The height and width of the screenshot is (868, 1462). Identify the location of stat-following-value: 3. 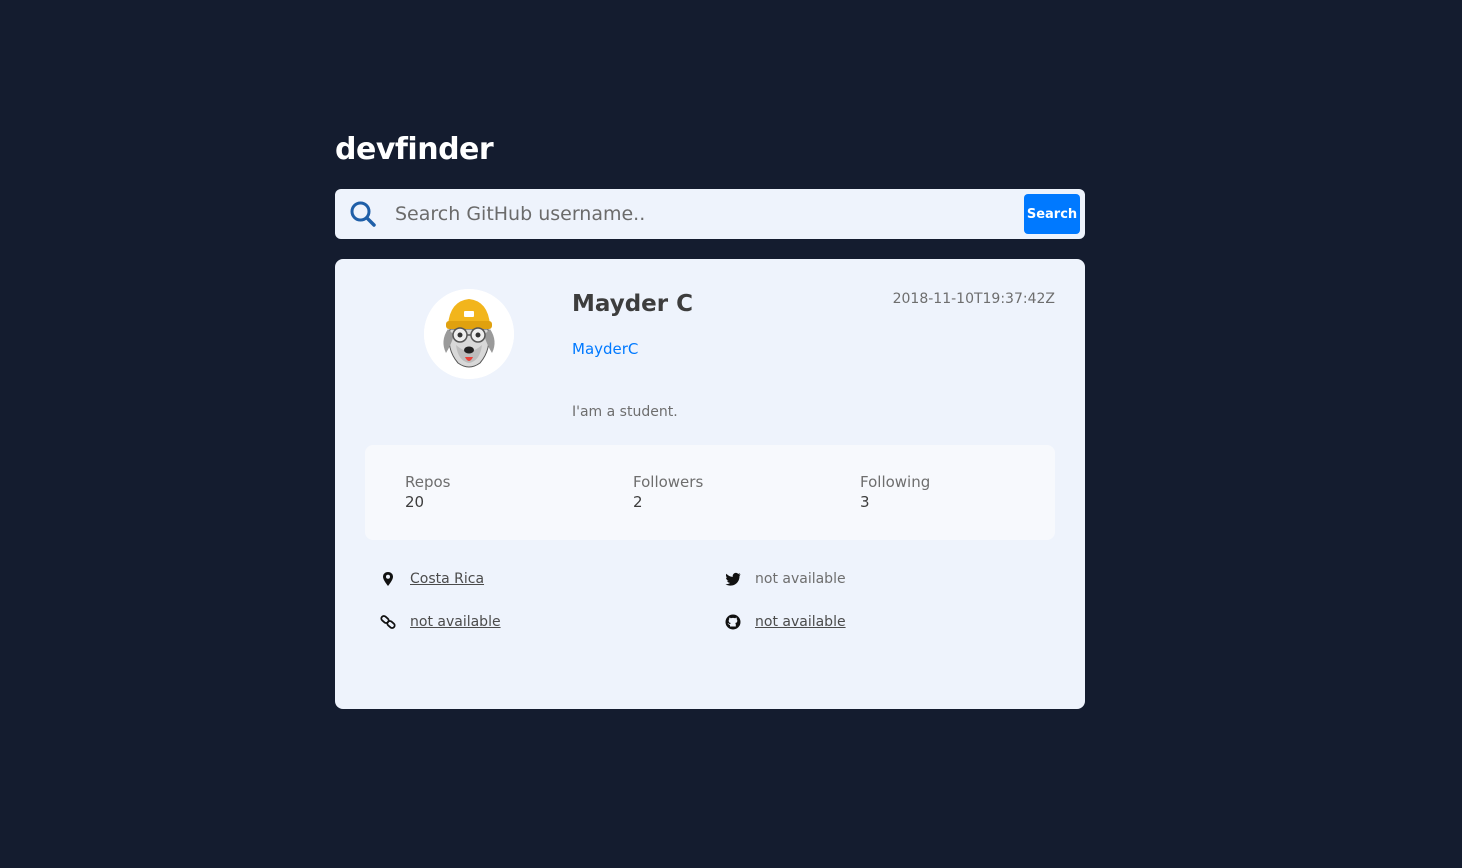
(865, 502).